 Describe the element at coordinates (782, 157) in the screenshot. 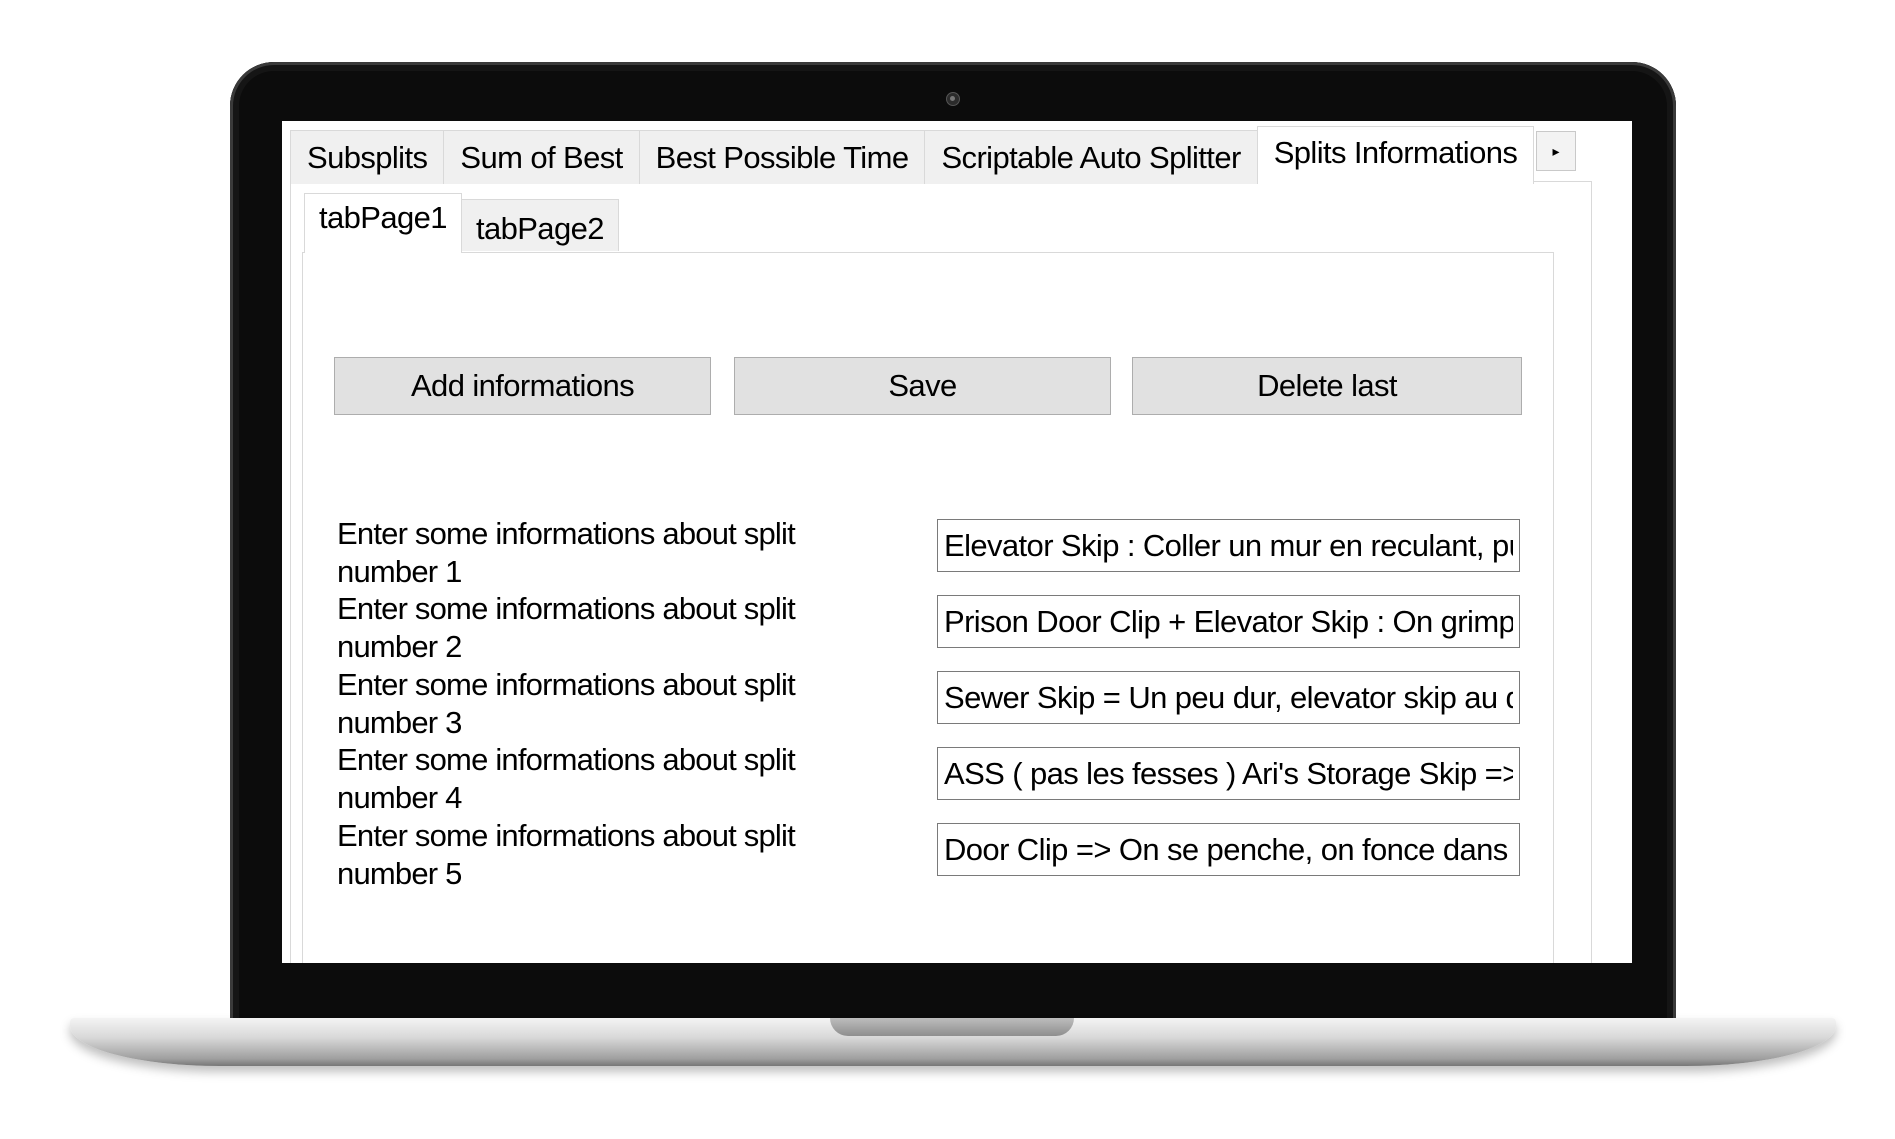

I see `tab-best-possible-time: Best Possible Time` at that location.